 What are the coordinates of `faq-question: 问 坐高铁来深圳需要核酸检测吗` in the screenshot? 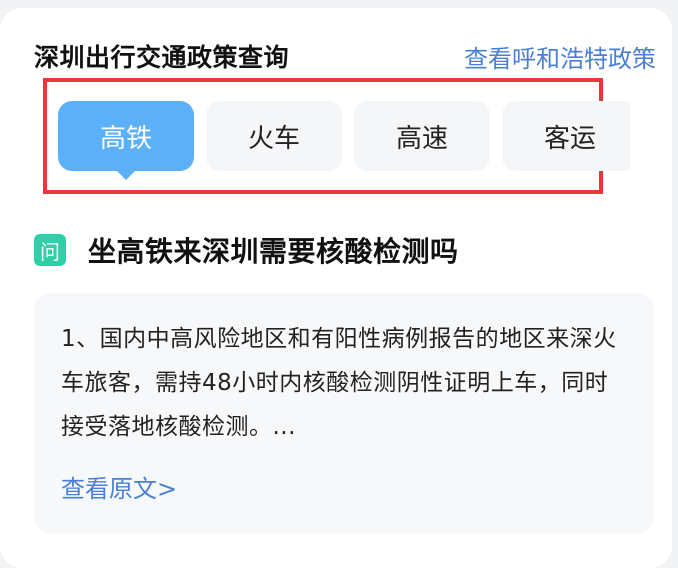 It's located at (246, 250).